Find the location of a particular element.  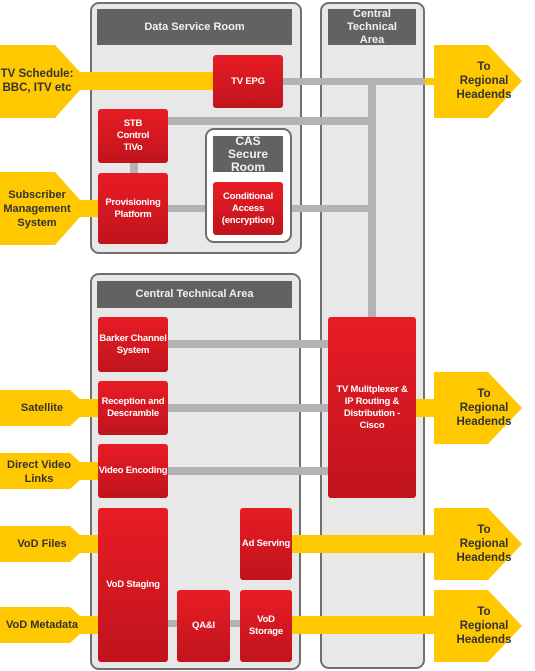

box-qai: QA&I is located at coordinates (203, 626).